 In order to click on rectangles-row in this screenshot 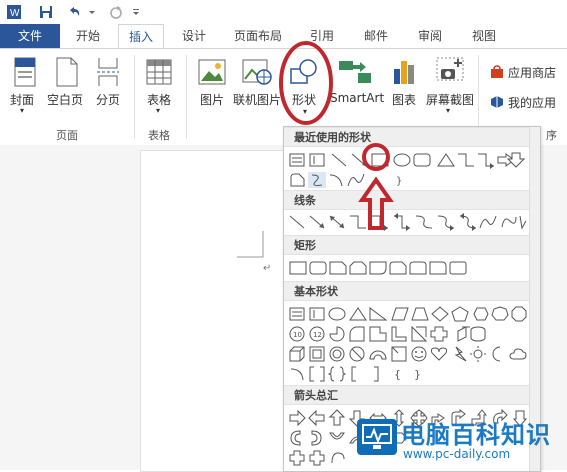, I will do `click(388, 268)`.